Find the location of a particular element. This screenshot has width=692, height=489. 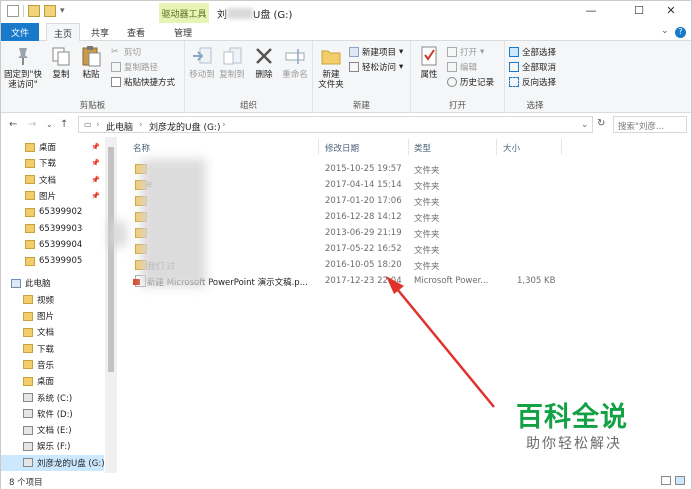

watermark-title: 百科全说 is located at coordinates (572, 417).